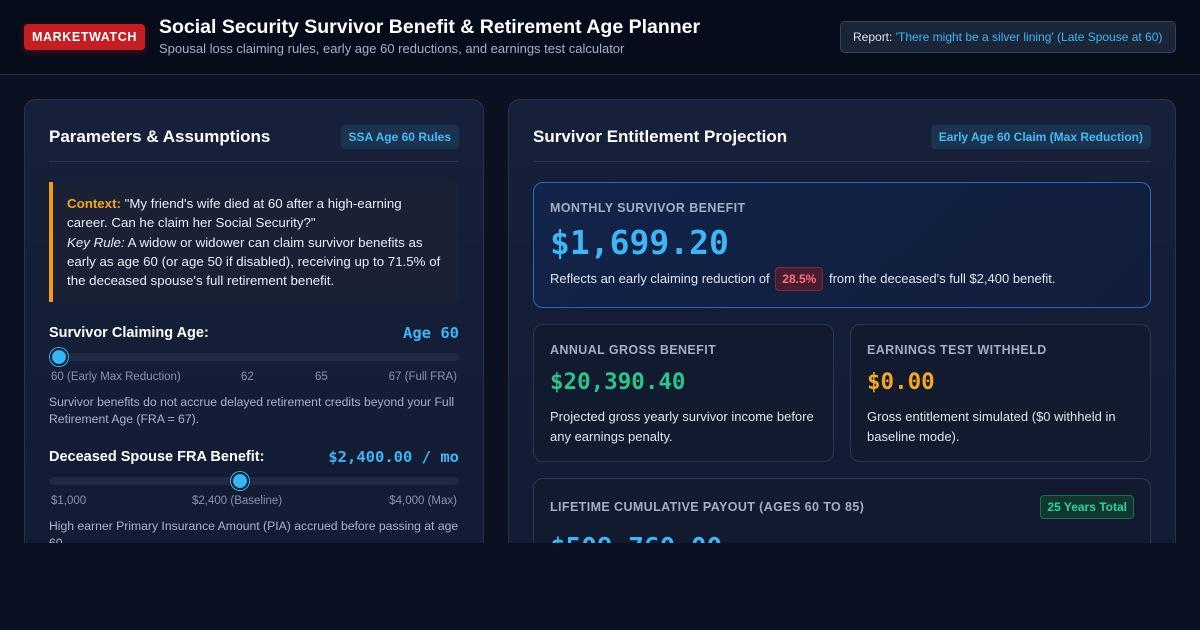  Describe the element at coordinates (423, 501) in the screenshot. I see `fra-tick-max: $4,000 (Max)` at that location.